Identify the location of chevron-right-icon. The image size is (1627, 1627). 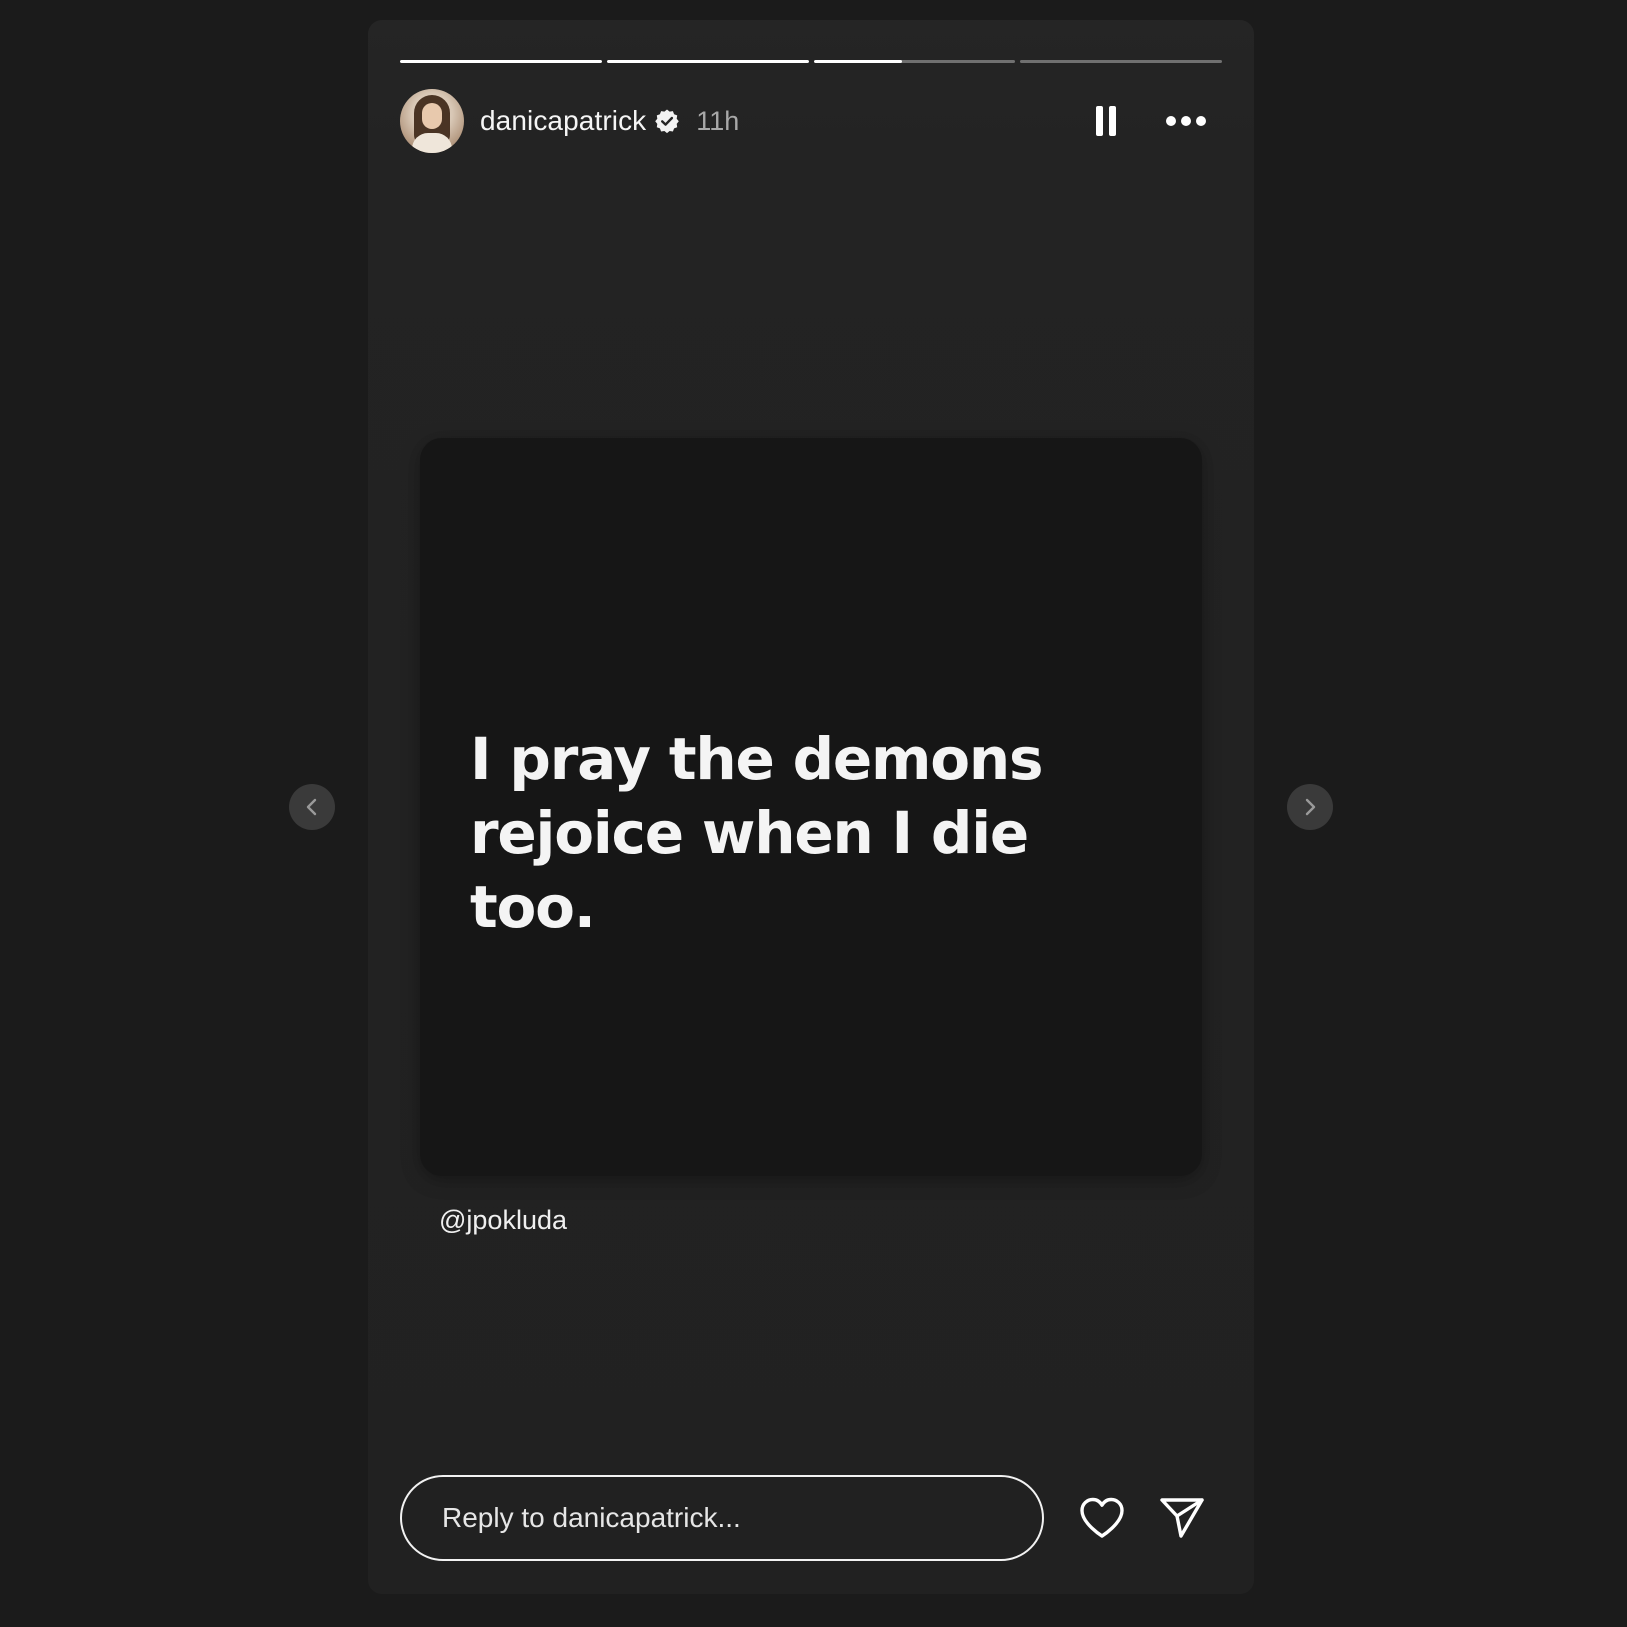
(1310, 807).